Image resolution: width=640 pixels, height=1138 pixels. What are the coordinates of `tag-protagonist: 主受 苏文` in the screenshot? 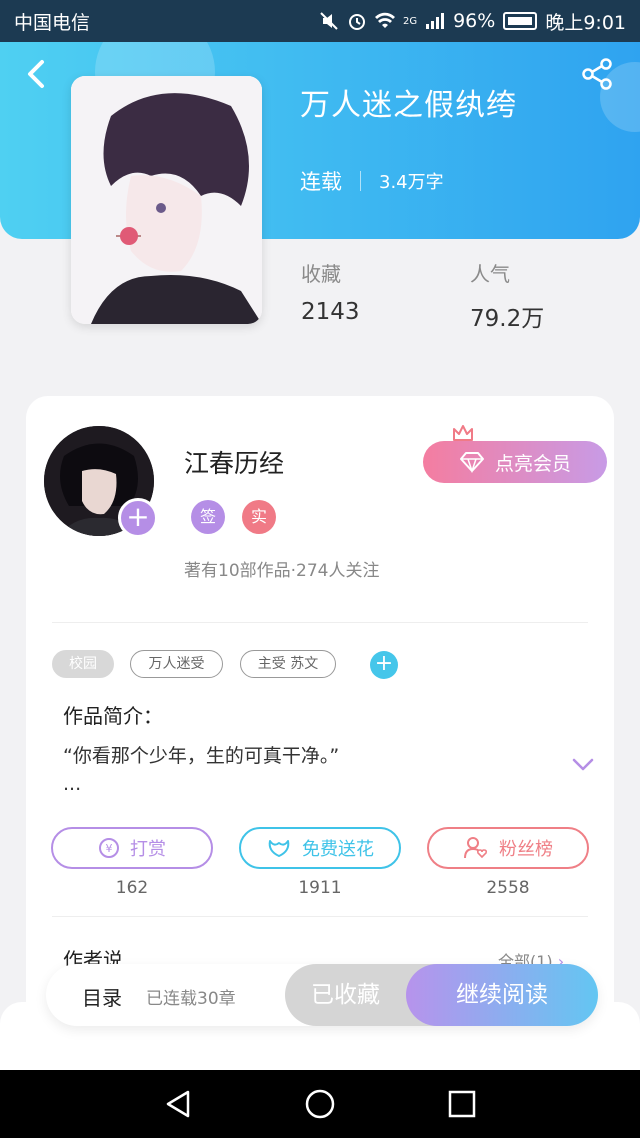 It's located at (288, 664).